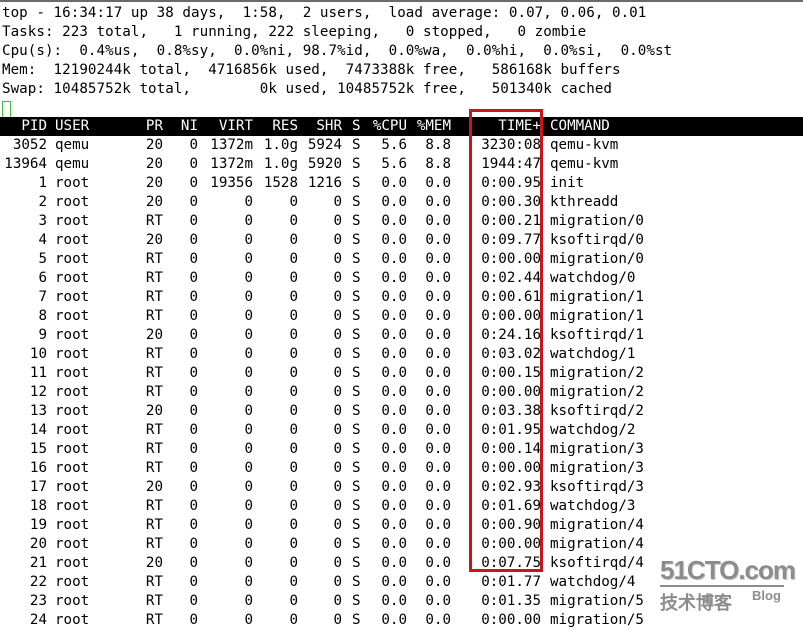  Describe the element at coordinates (401, 259) in the screenshot. I see `process-row: 5 root RT 0 0 0 0 S 0.0 0.0 0:00.00 migration/0` at that location.